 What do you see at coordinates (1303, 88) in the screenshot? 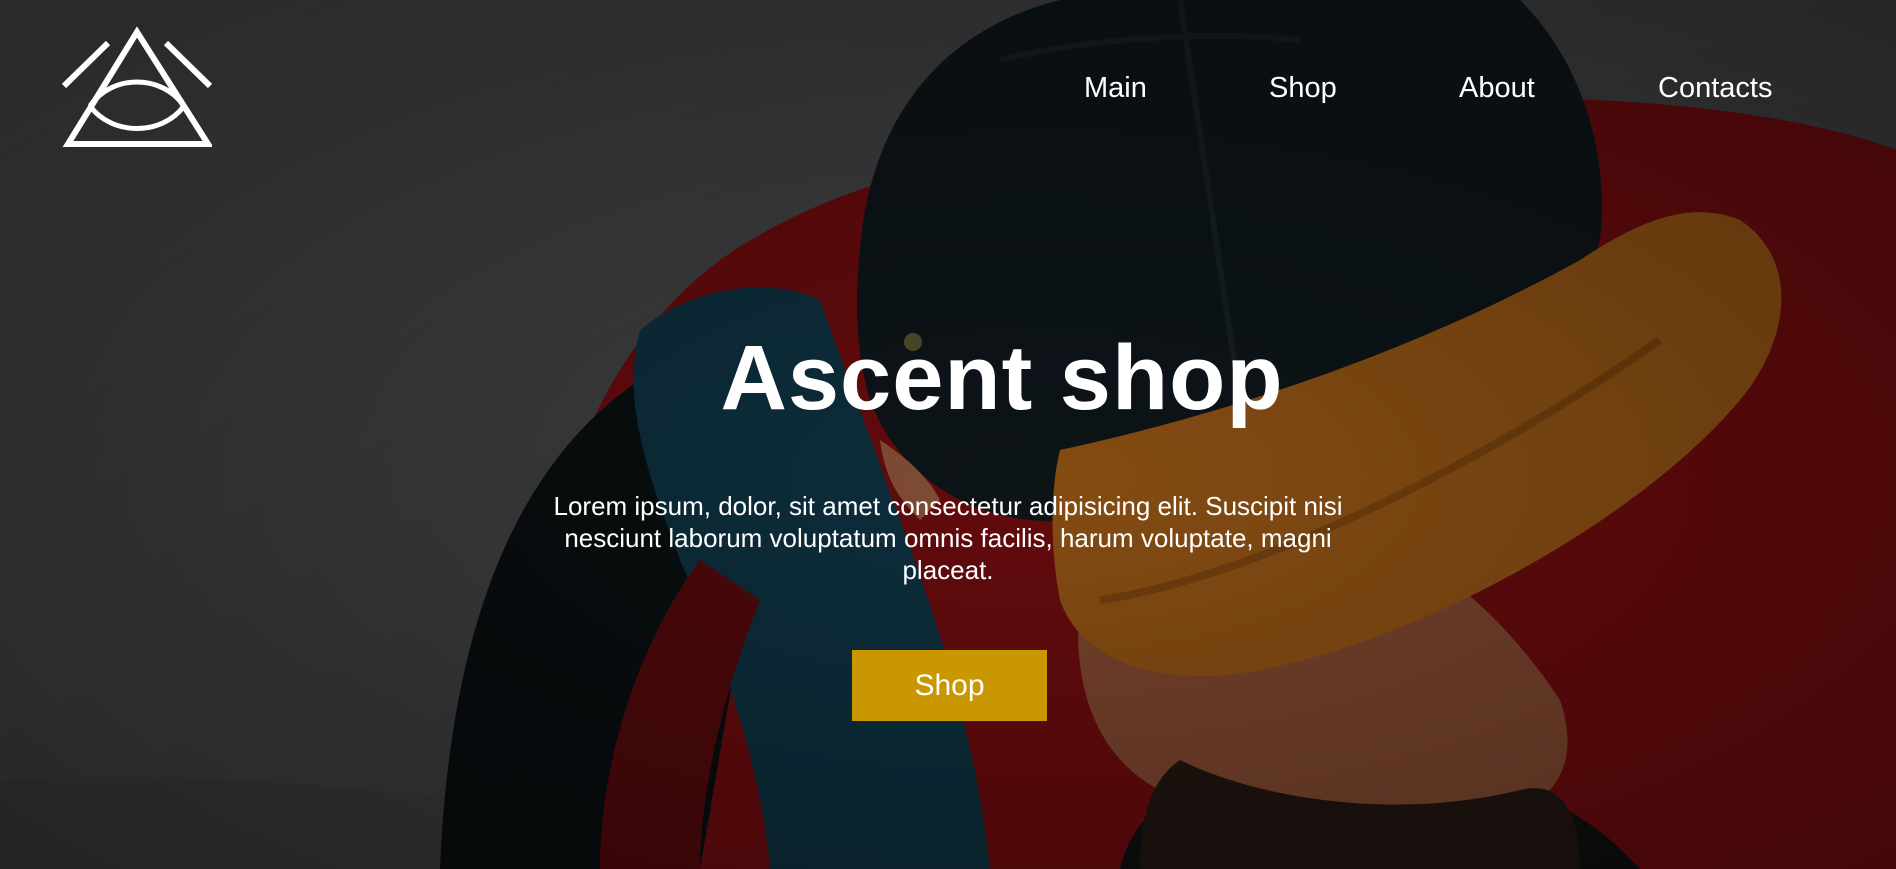
I see `nav-link-shop: Shop` at bounding box center [1303, 88].